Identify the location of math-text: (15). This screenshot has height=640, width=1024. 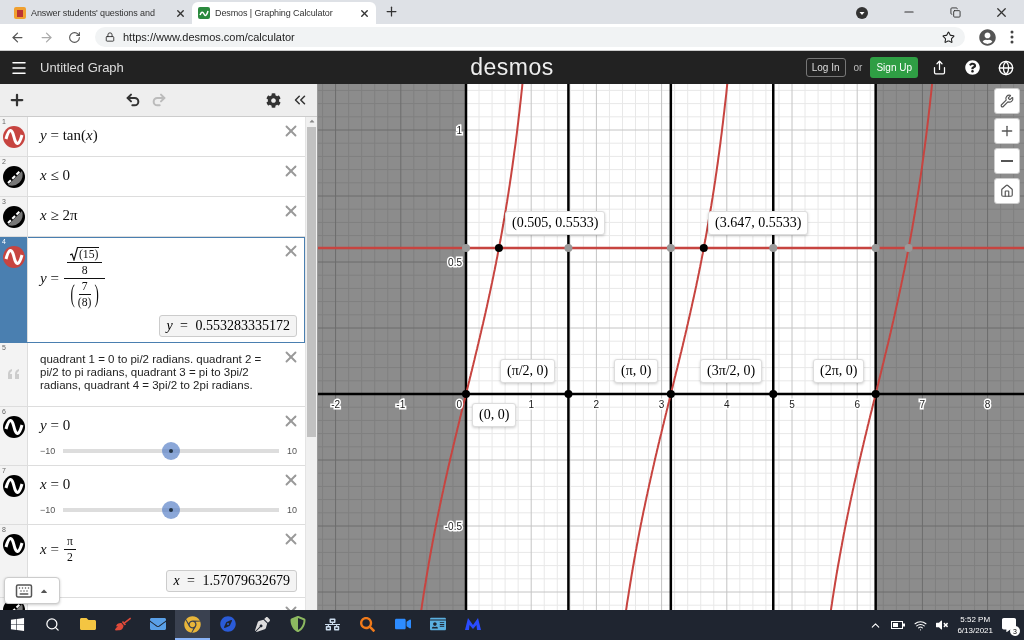
(88, 254).